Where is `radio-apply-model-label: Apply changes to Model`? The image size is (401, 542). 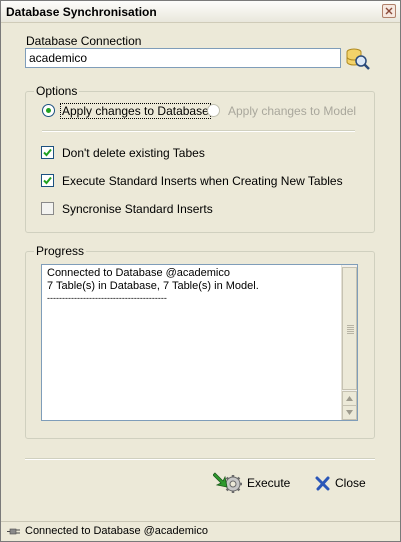 radio-apply-model-label: Apply changes to Model is located at coordinates (292, 111).